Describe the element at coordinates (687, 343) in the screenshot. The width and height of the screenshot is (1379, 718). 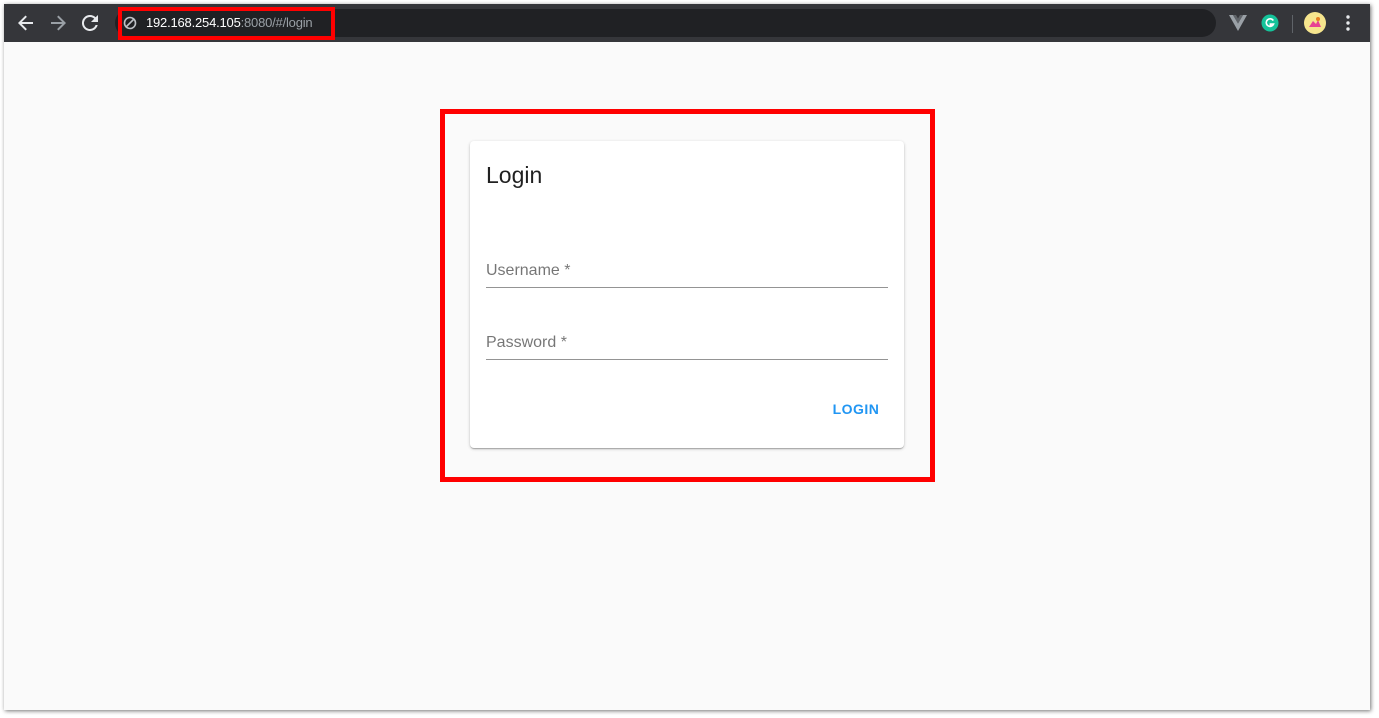
I see `password-field: Password *` at that location.